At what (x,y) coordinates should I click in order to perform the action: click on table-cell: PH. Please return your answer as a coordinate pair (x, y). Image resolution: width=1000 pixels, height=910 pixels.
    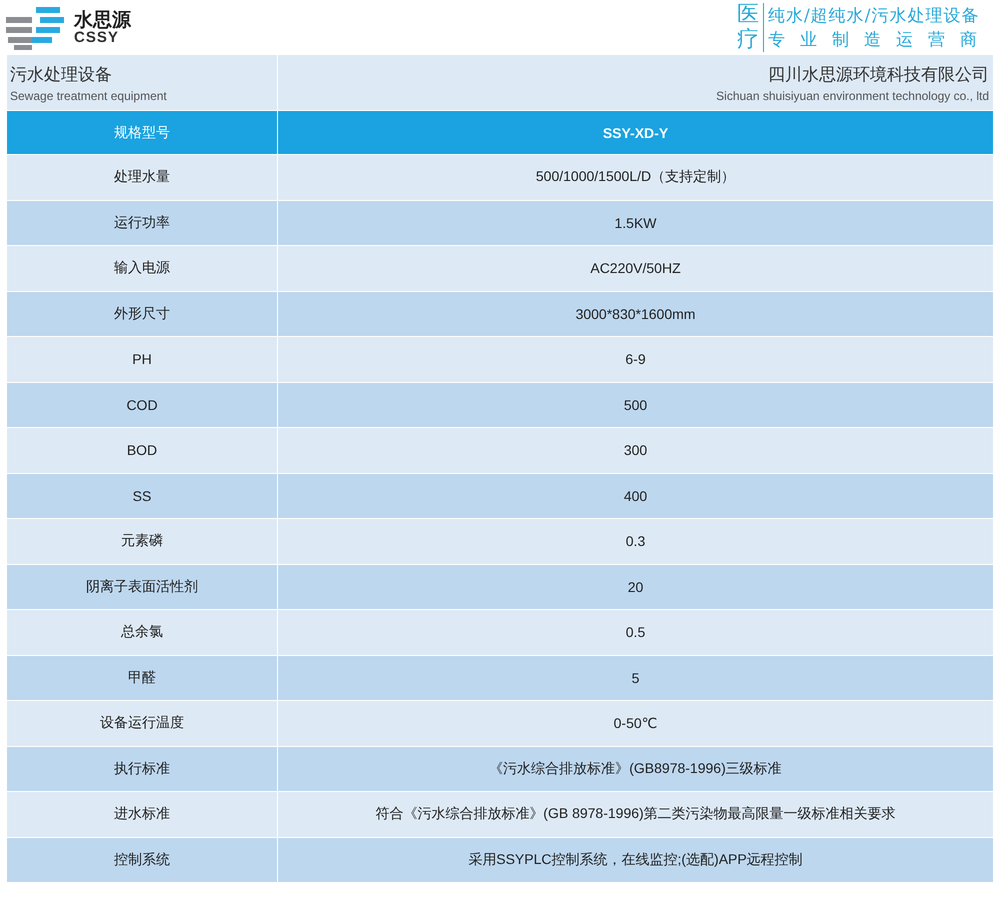
    Looking at the image, I should click on (142, 359).